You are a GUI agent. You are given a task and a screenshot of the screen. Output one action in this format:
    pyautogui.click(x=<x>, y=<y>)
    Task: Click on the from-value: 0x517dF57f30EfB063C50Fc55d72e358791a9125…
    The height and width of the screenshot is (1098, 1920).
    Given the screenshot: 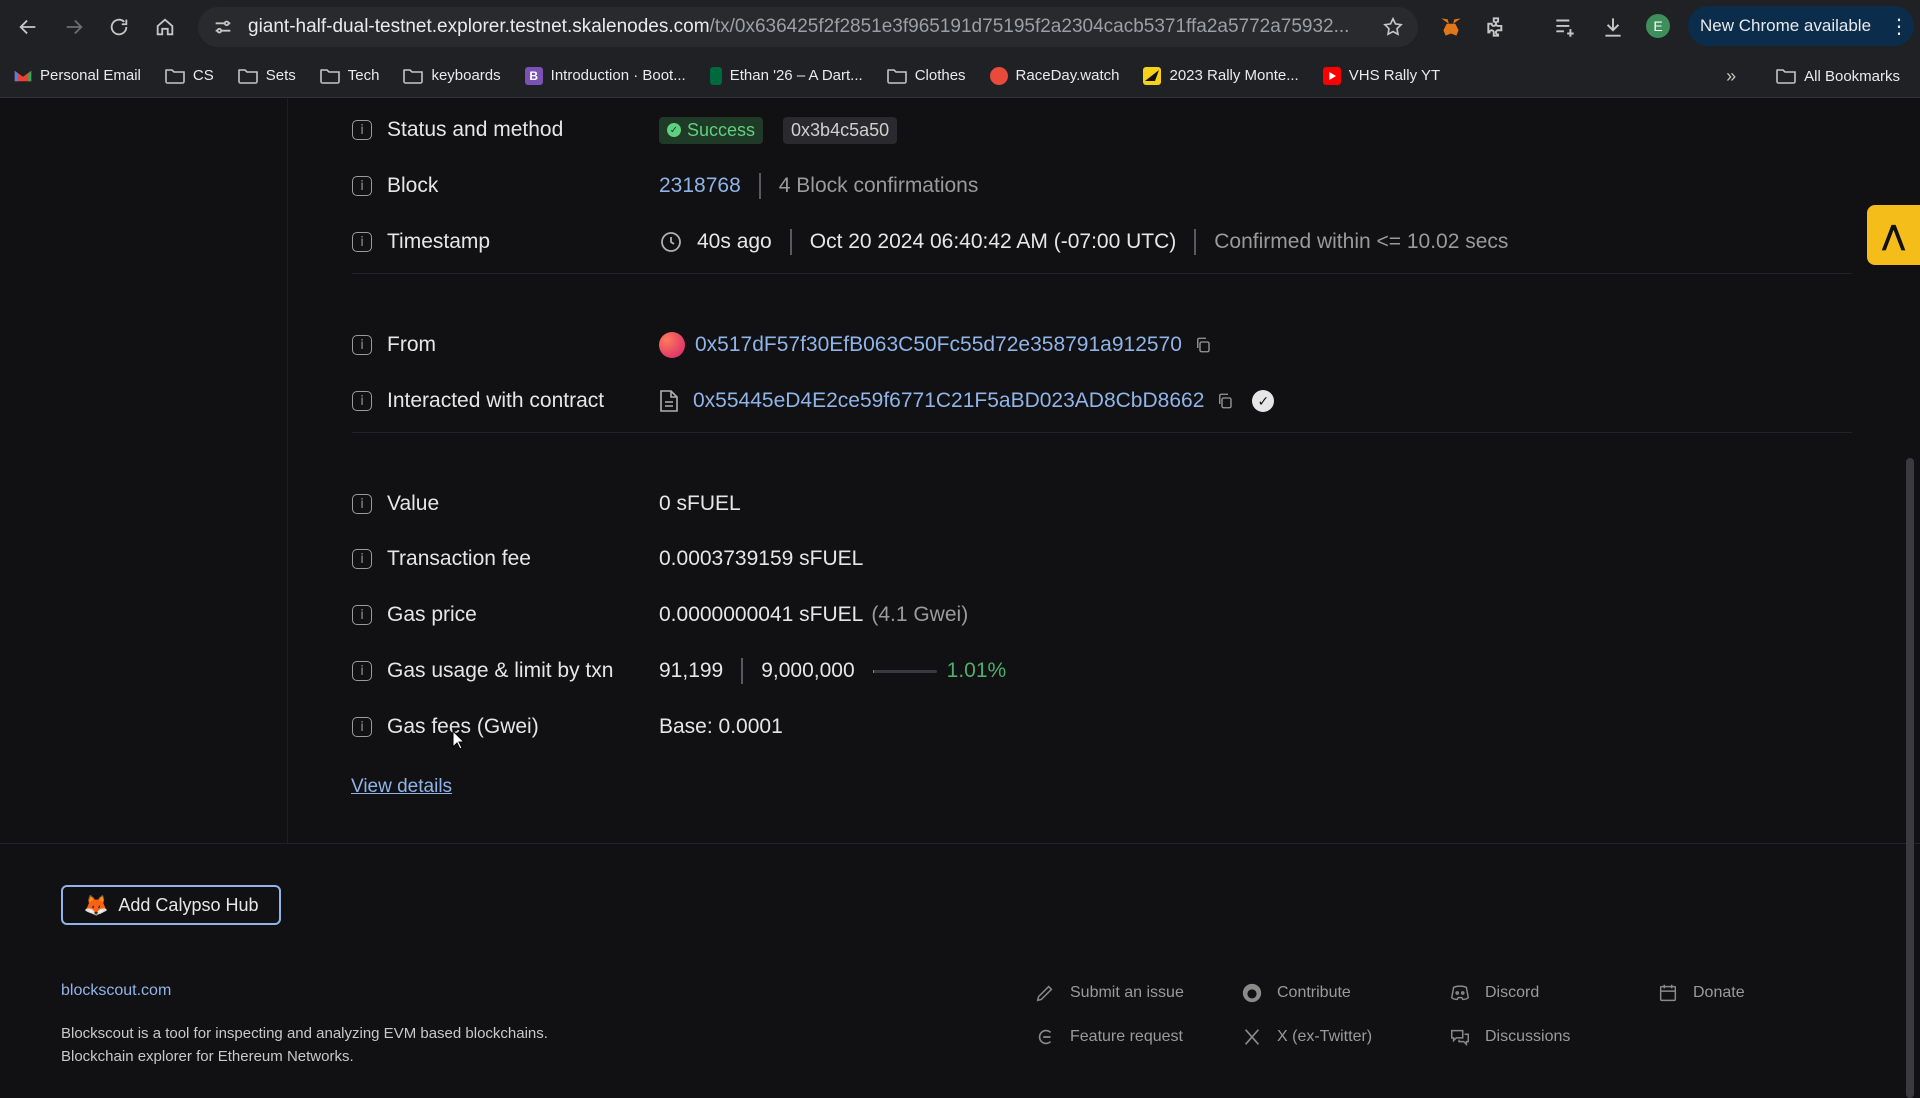 What is the action you would take?
    pyautogui.click(x=935, y=345)
    